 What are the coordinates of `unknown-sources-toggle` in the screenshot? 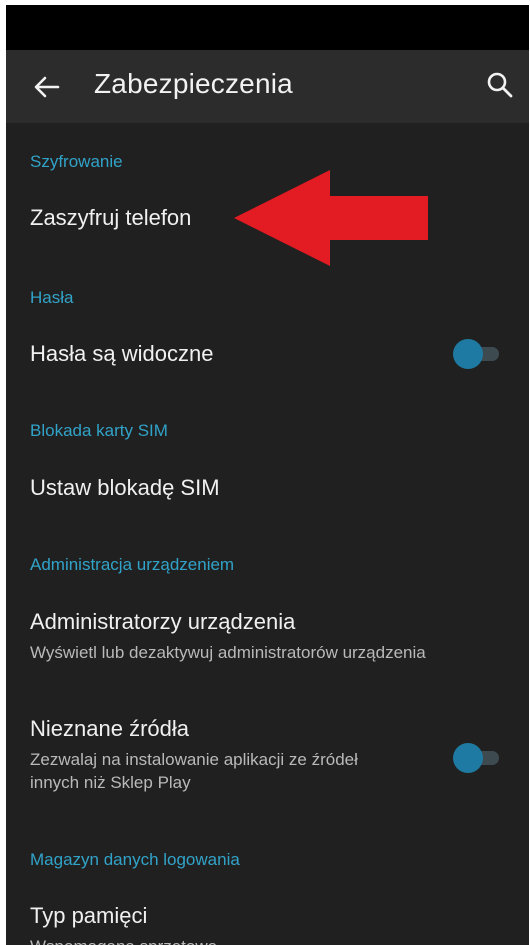 It's located at (476, 758).